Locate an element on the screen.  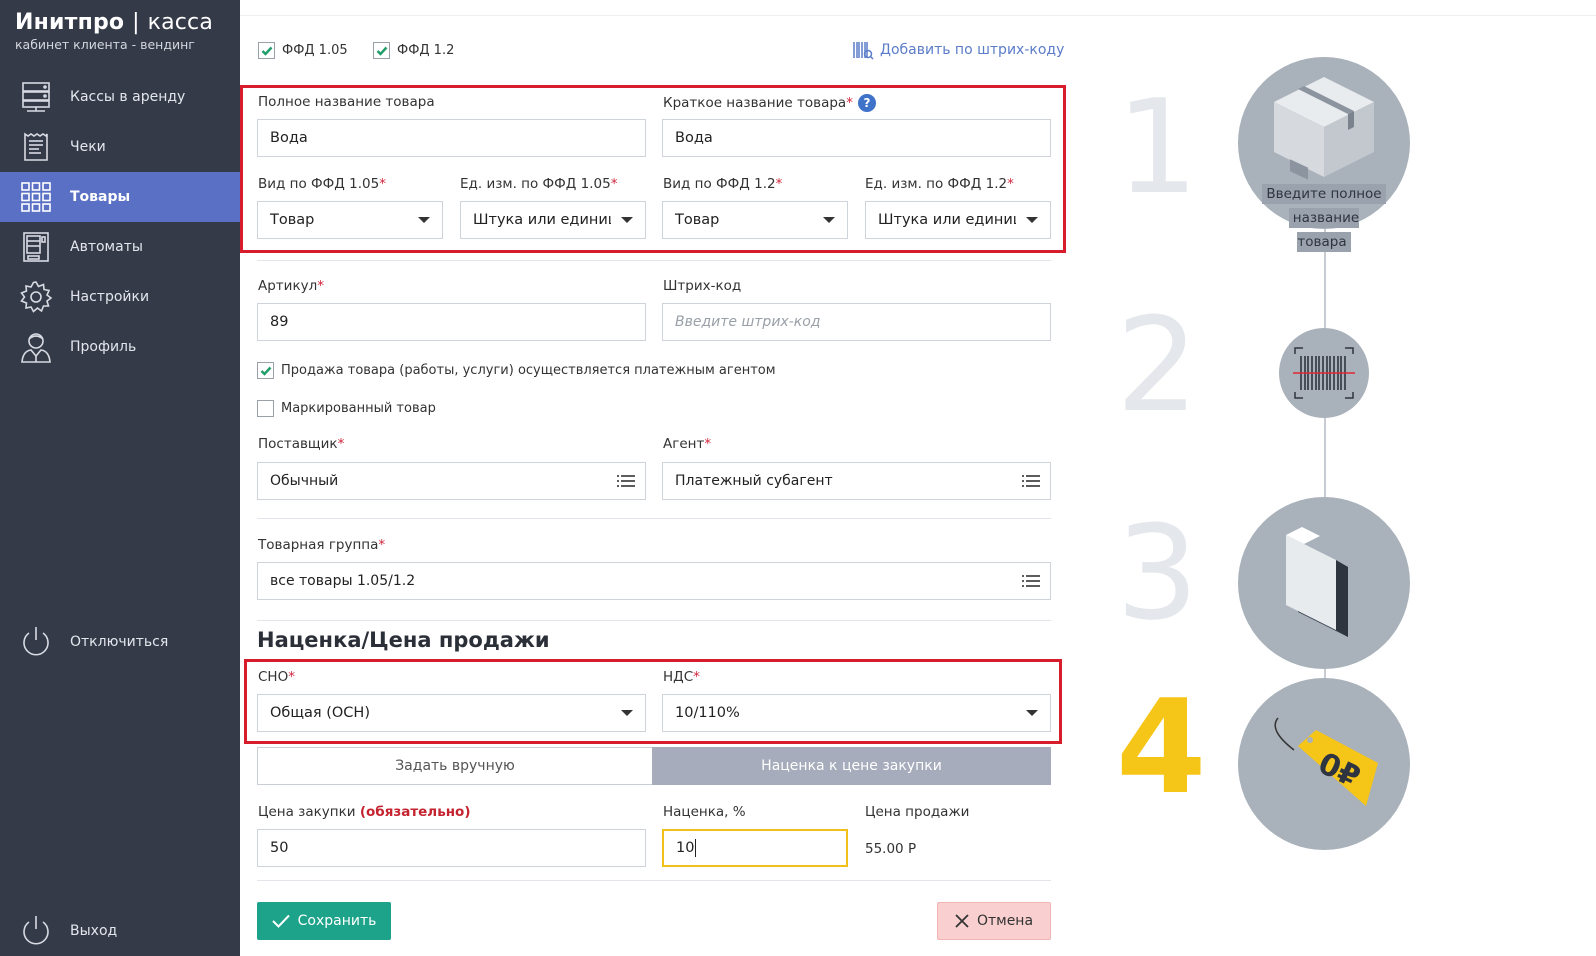
barcode-scan-icon is located at coordinates (1324, 373).